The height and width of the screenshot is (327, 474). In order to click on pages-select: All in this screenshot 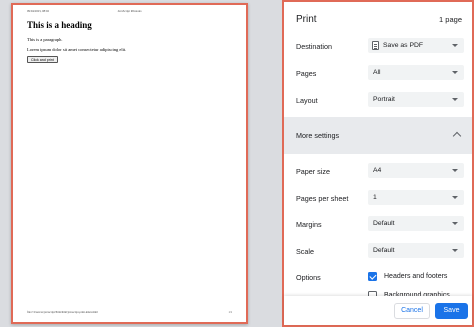, I will do `click(416, 72)`.